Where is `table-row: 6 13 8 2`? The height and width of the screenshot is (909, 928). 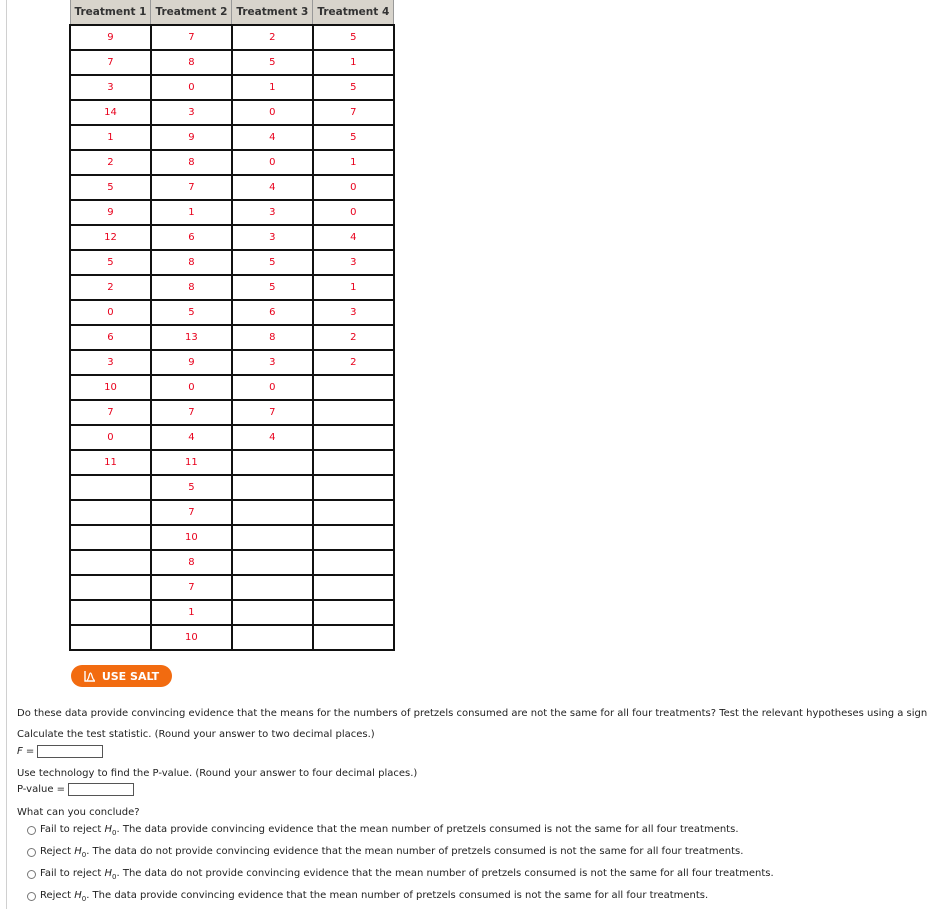 table-row: 6 13 8 2 is located at coordinates (232, 337).